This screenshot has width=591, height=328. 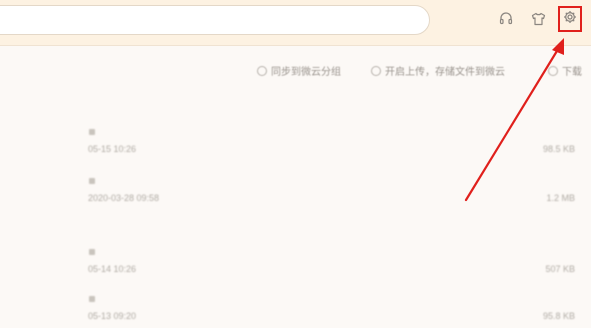 I want to click on toolbar-action-download: 下载, so click(x=565, y=70).